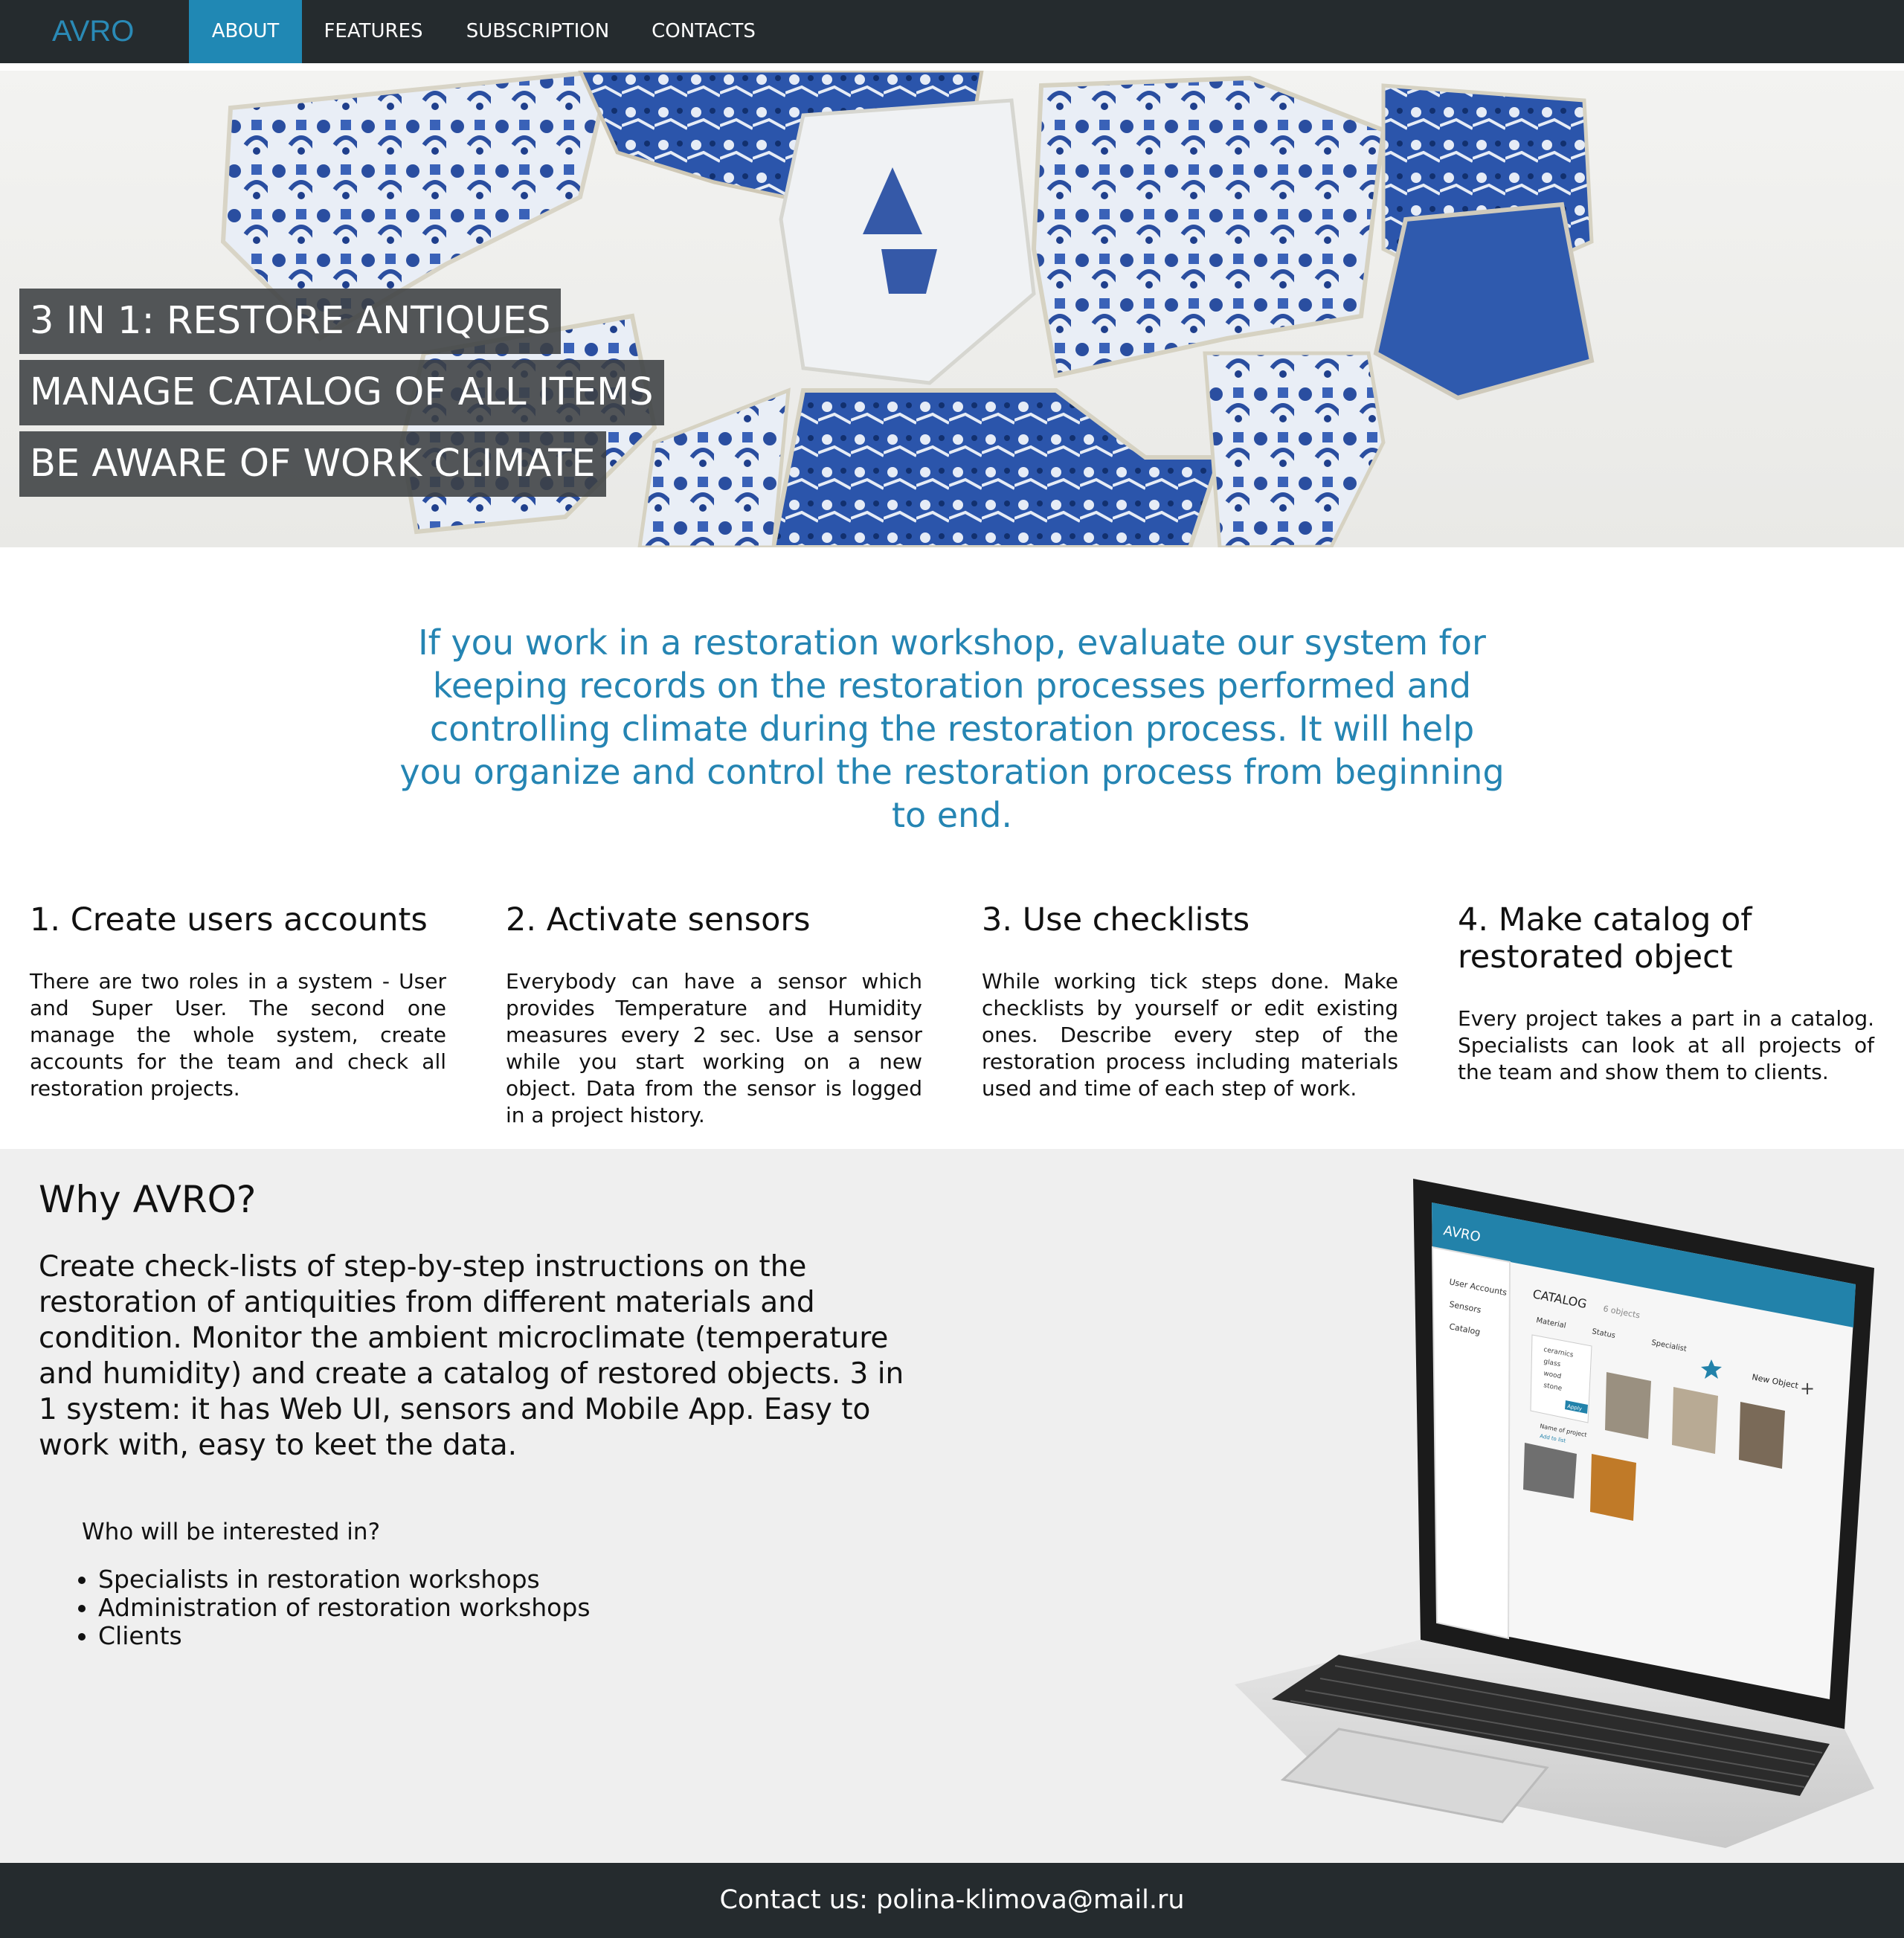 Image resolution: width=1904 pixels, height=1938 pixels. Describe the element at coordinates (1116, 920) in the screenshot. I see `step-3-title: 3. Use checklists` at that location.